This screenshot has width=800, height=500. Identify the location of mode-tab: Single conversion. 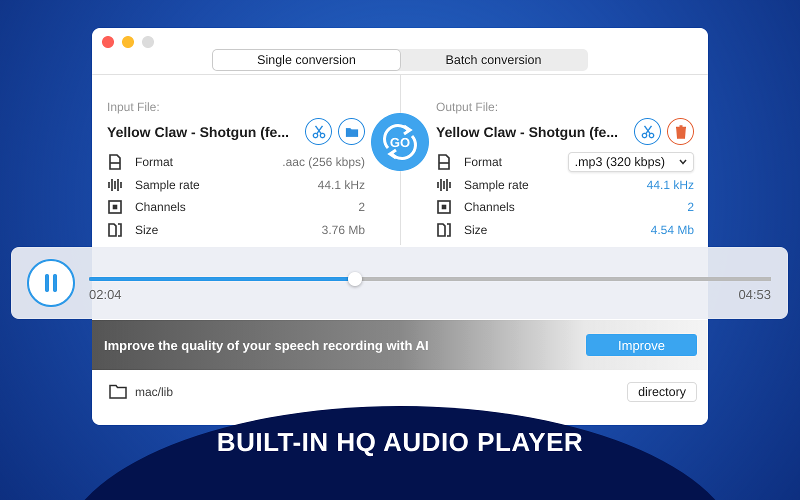
(306, 60).